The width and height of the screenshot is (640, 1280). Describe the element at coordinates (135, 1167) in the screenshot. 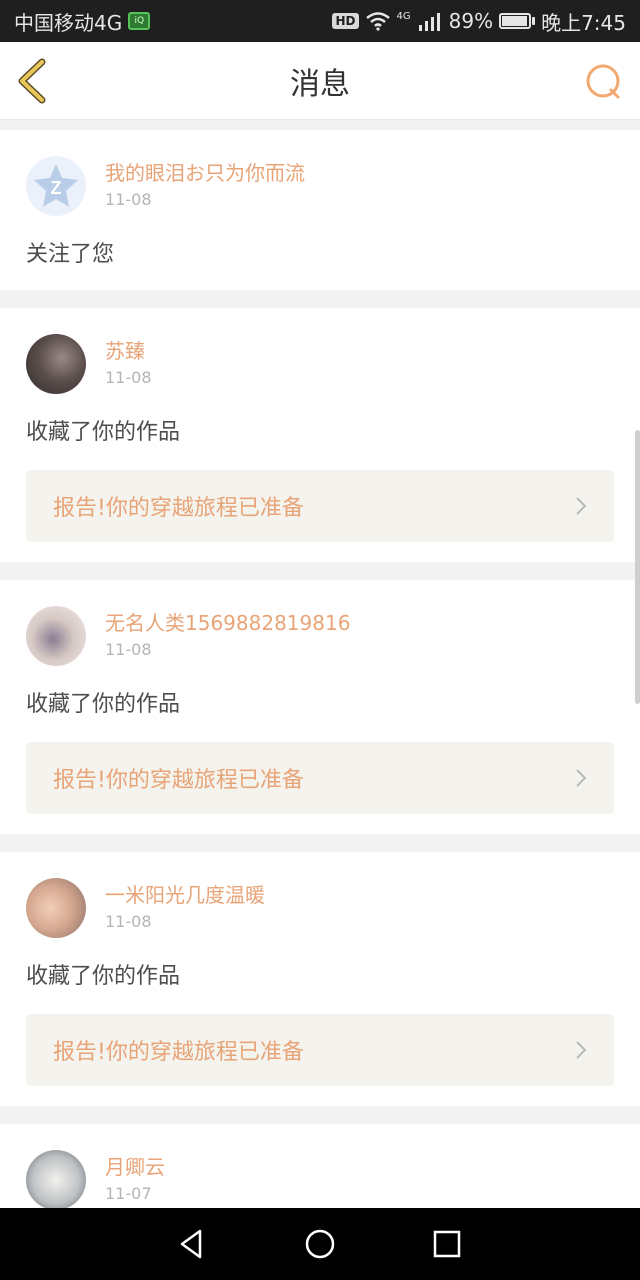

I see `username: 月卿云` at that location.